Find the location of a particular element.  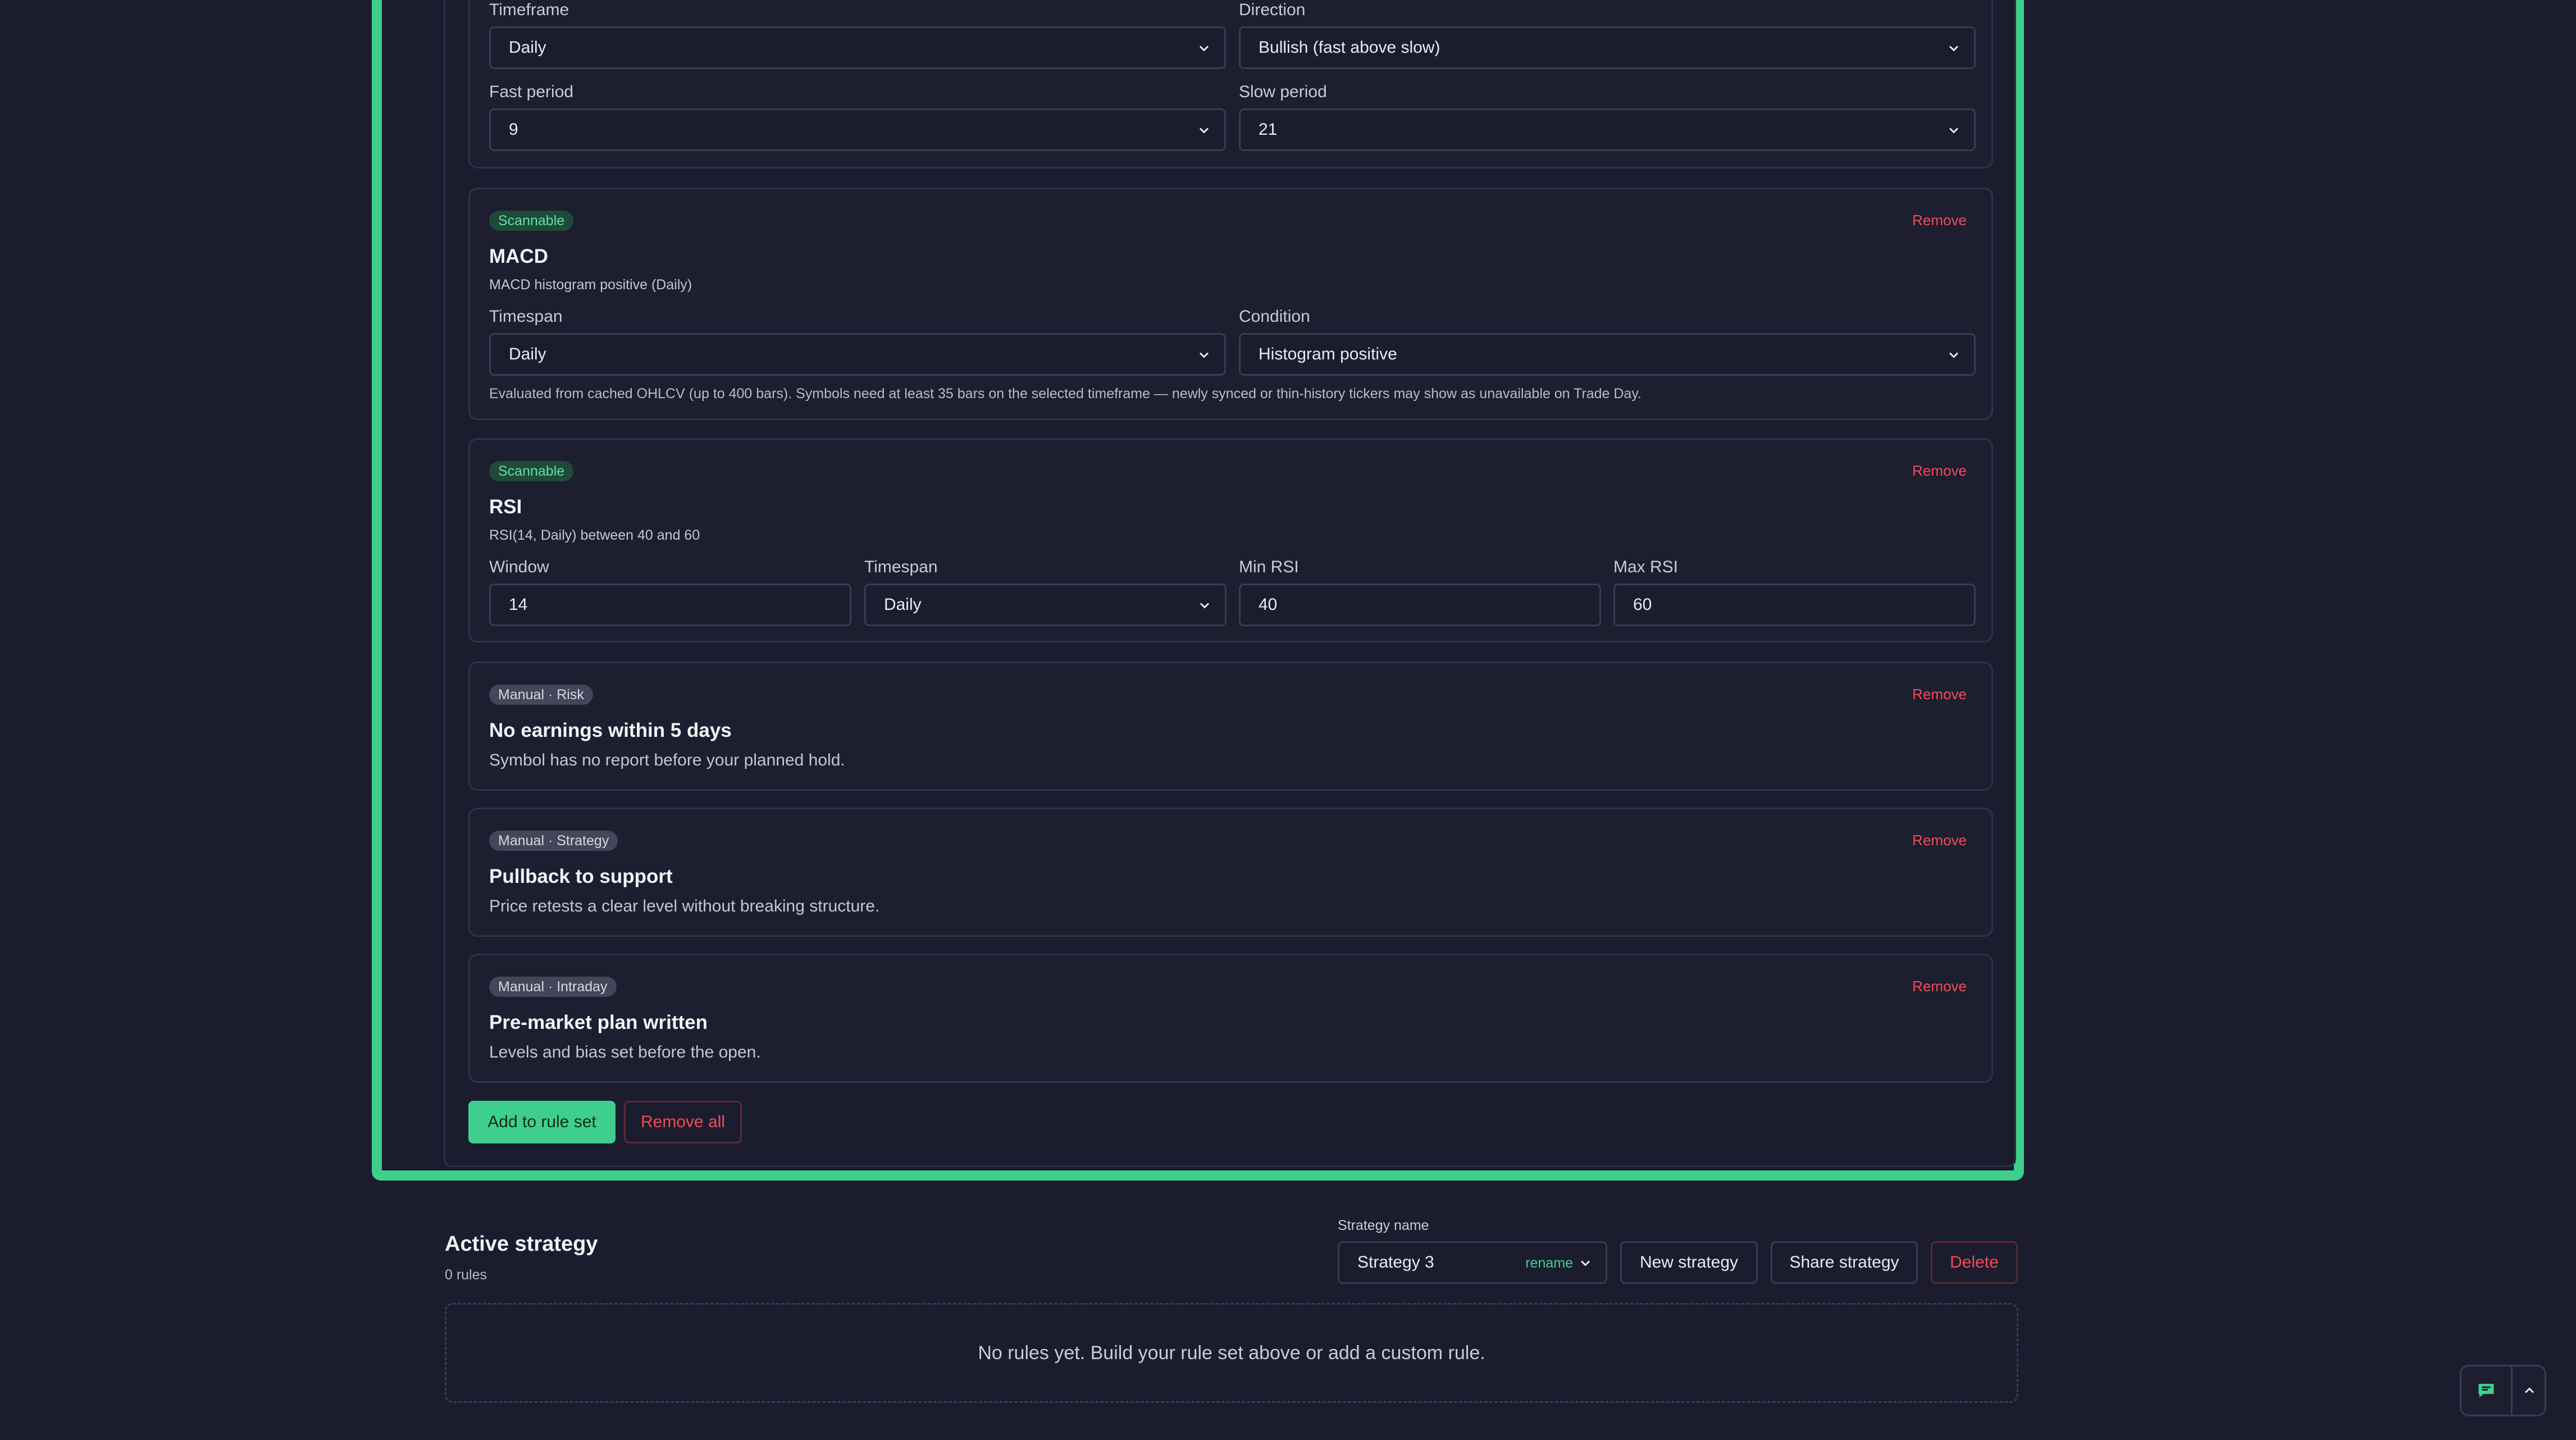

card-title: Pre-market plan written is located at coordinates (598, 1022).